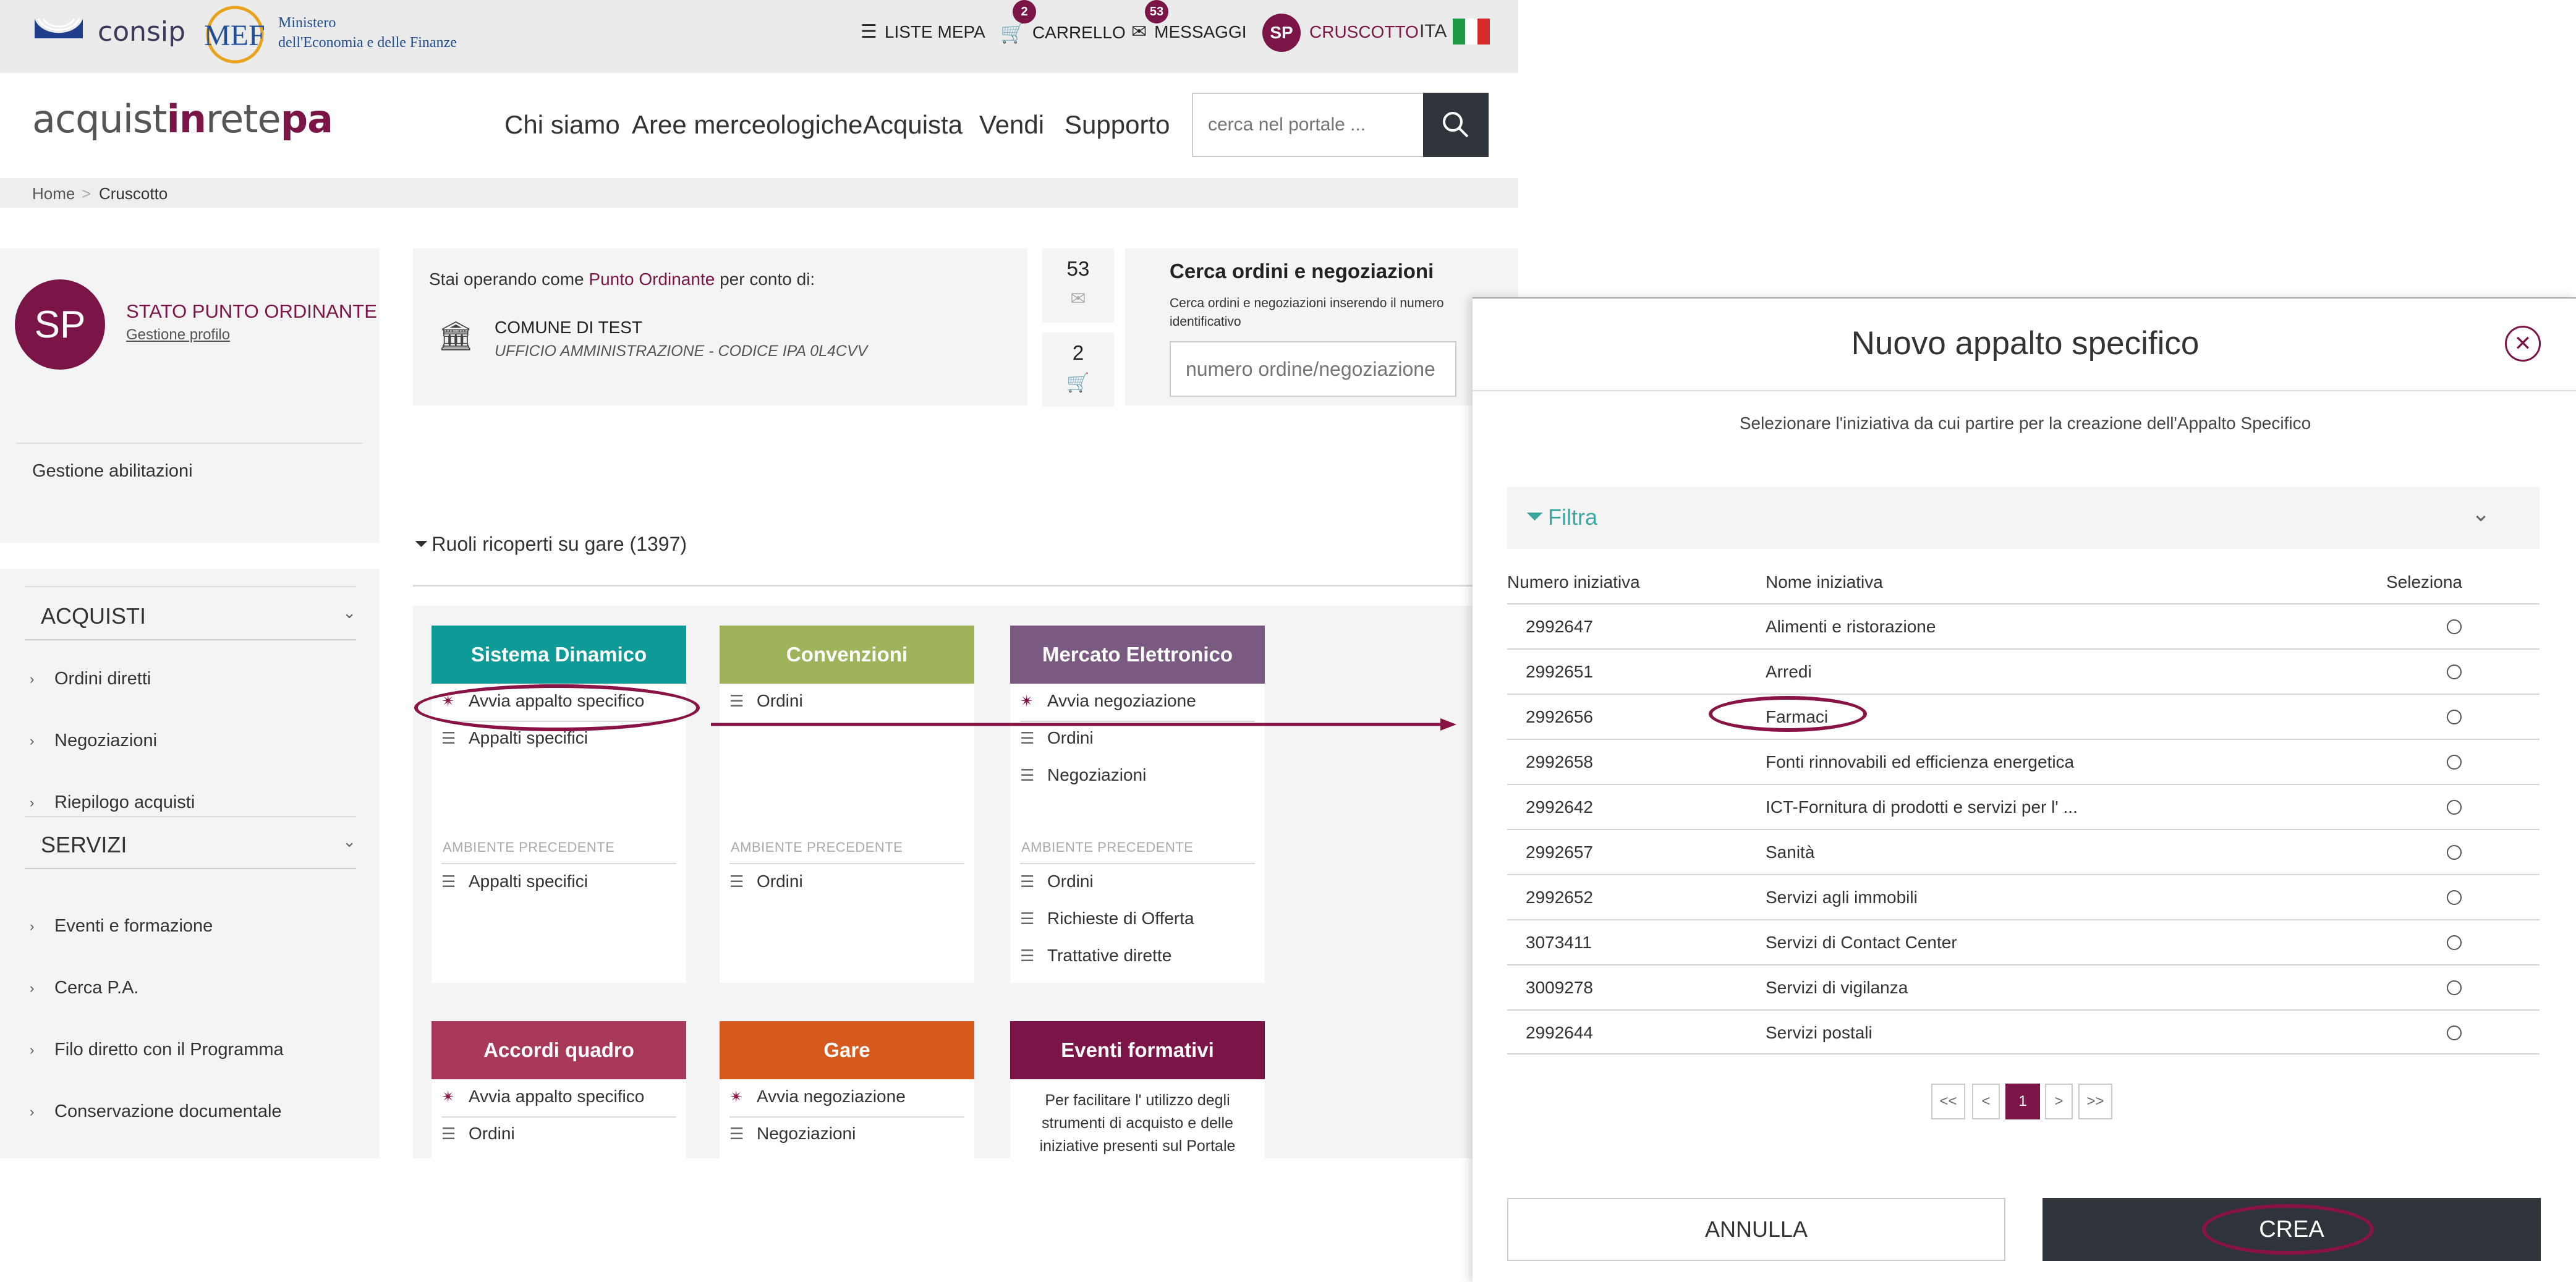 Image resolution: width=2576 pixels, height=1282 pixels. What do you see at coordinates (2022, 1102) in the screenshot?
I see `pagination-page-1: 1` at bounding box center [2022, 1102].